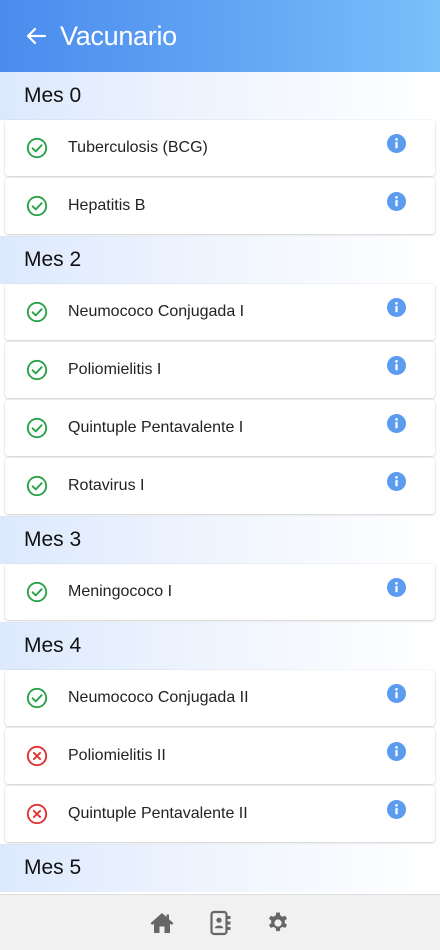 The image size is (440, 950). I want to click on address-book-icon, so click(220, 923).